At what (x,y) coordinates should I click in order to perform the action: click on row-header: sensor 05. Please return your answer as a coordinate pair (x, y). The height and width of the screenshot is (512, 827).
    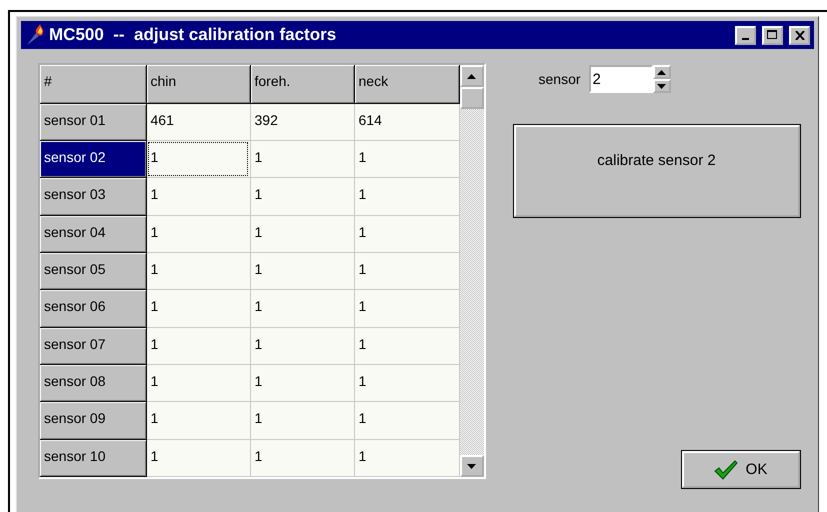
    Looking at the image, I should click on (93, 271).